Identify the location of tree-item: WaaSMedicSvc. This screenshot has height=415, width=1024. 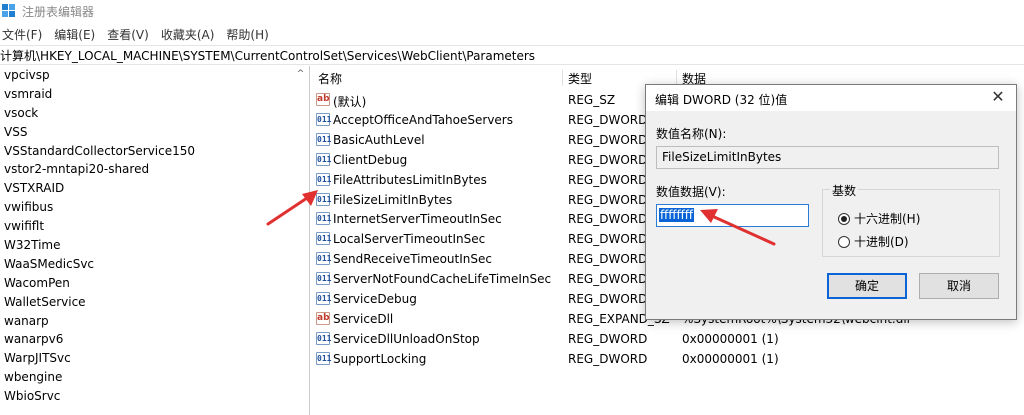
(154, 264).